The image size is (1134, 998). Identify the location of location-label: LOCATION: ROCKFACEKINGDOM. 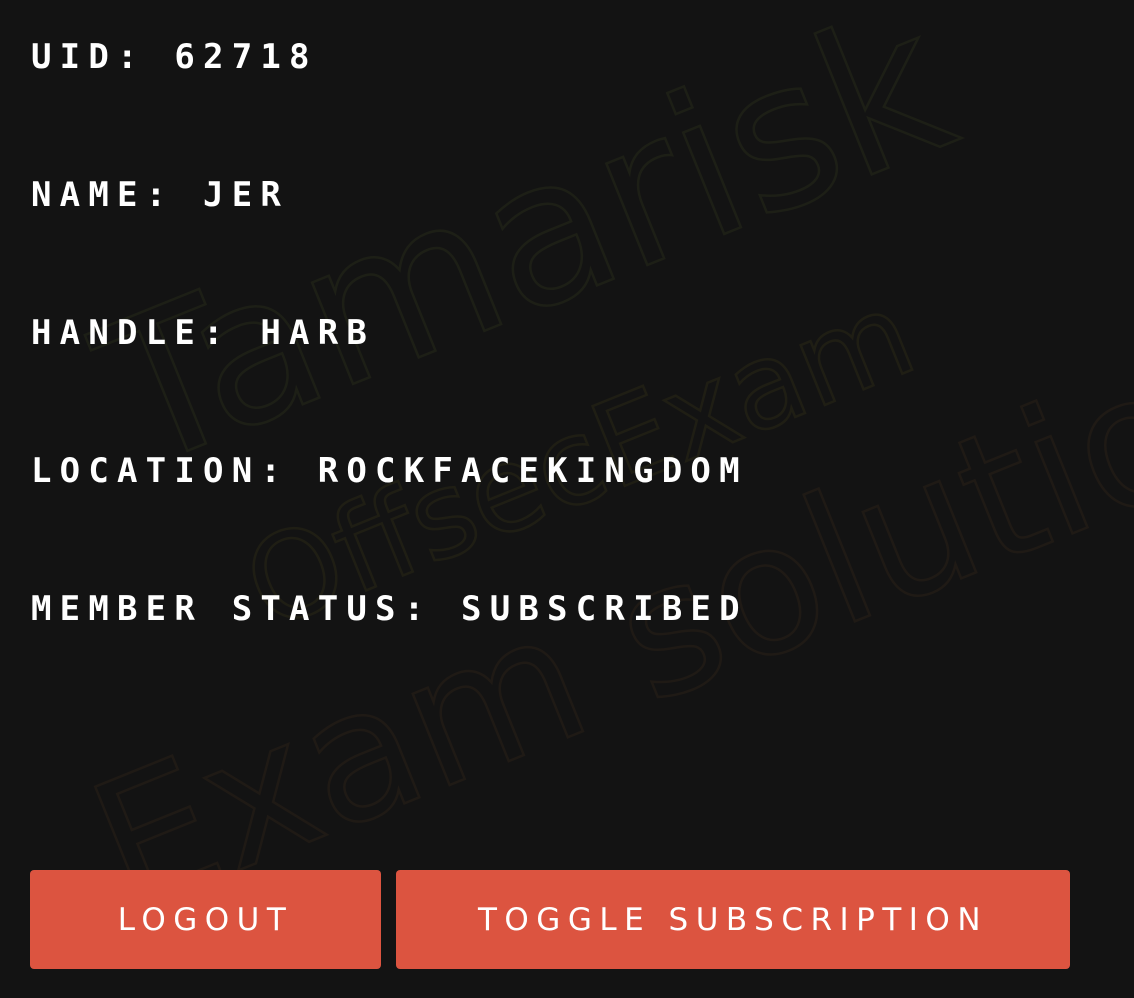
(389, 471).